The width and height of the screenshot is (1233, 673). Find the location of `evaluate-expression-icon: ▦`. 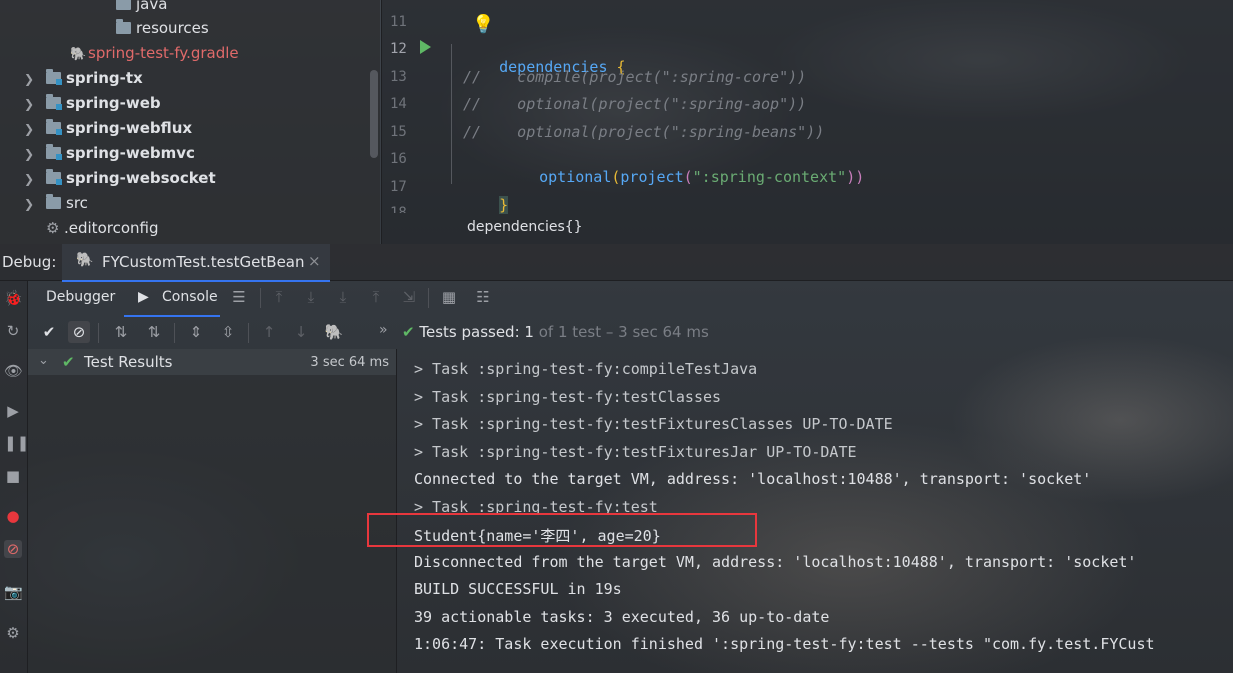

evaluate-expression-icon: ▦ is located at coordinates (449, 297).